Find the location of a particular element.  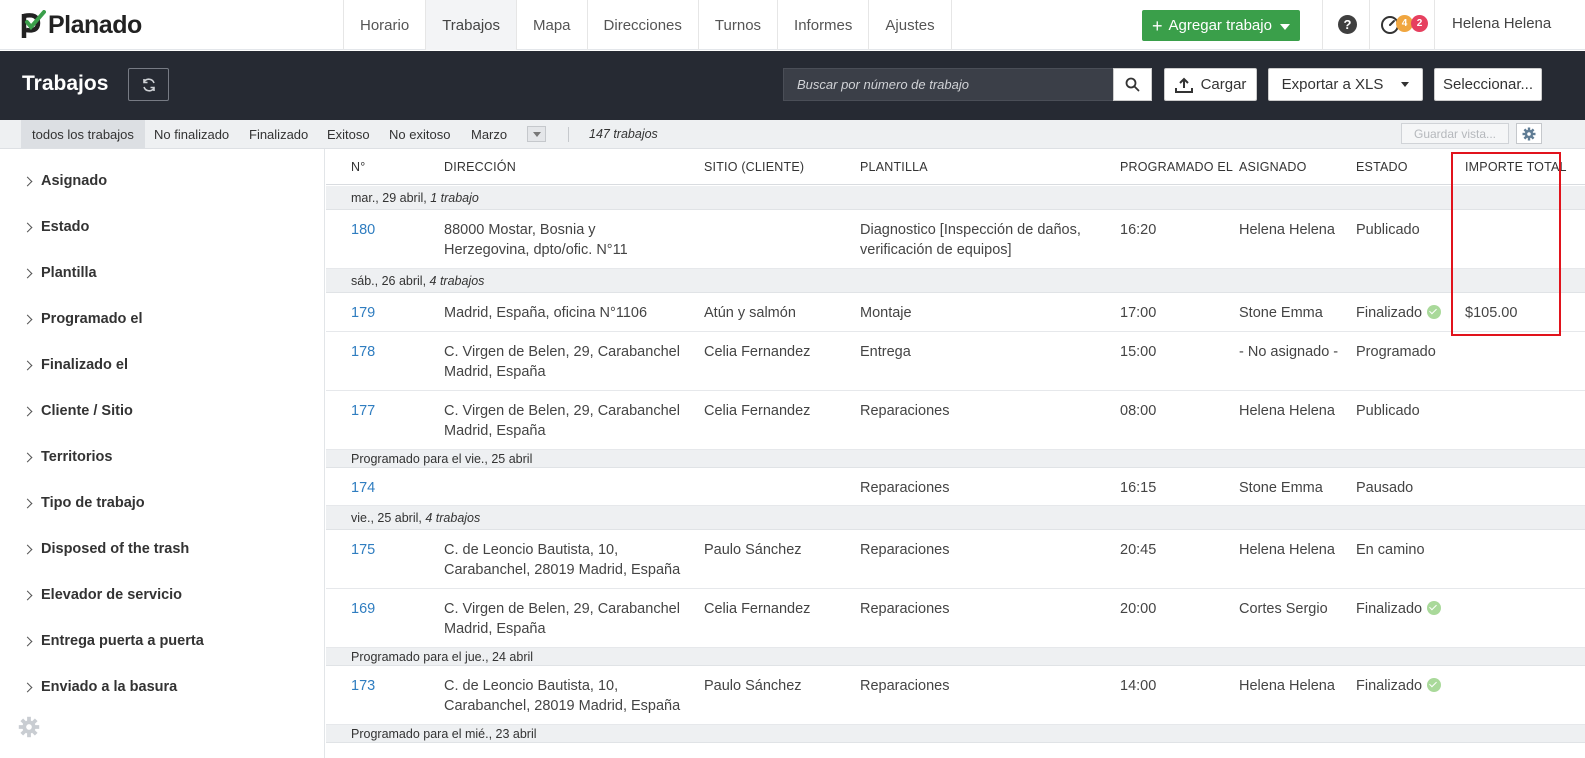

gear-icon is located at coordinates (1529, 133).